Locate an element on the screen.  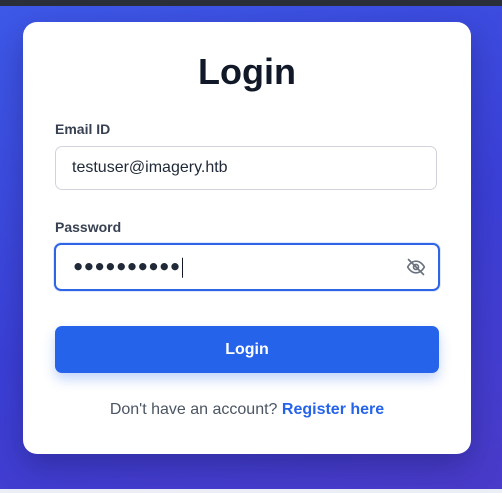
password-label: Password is located at coordinates (88, 227).